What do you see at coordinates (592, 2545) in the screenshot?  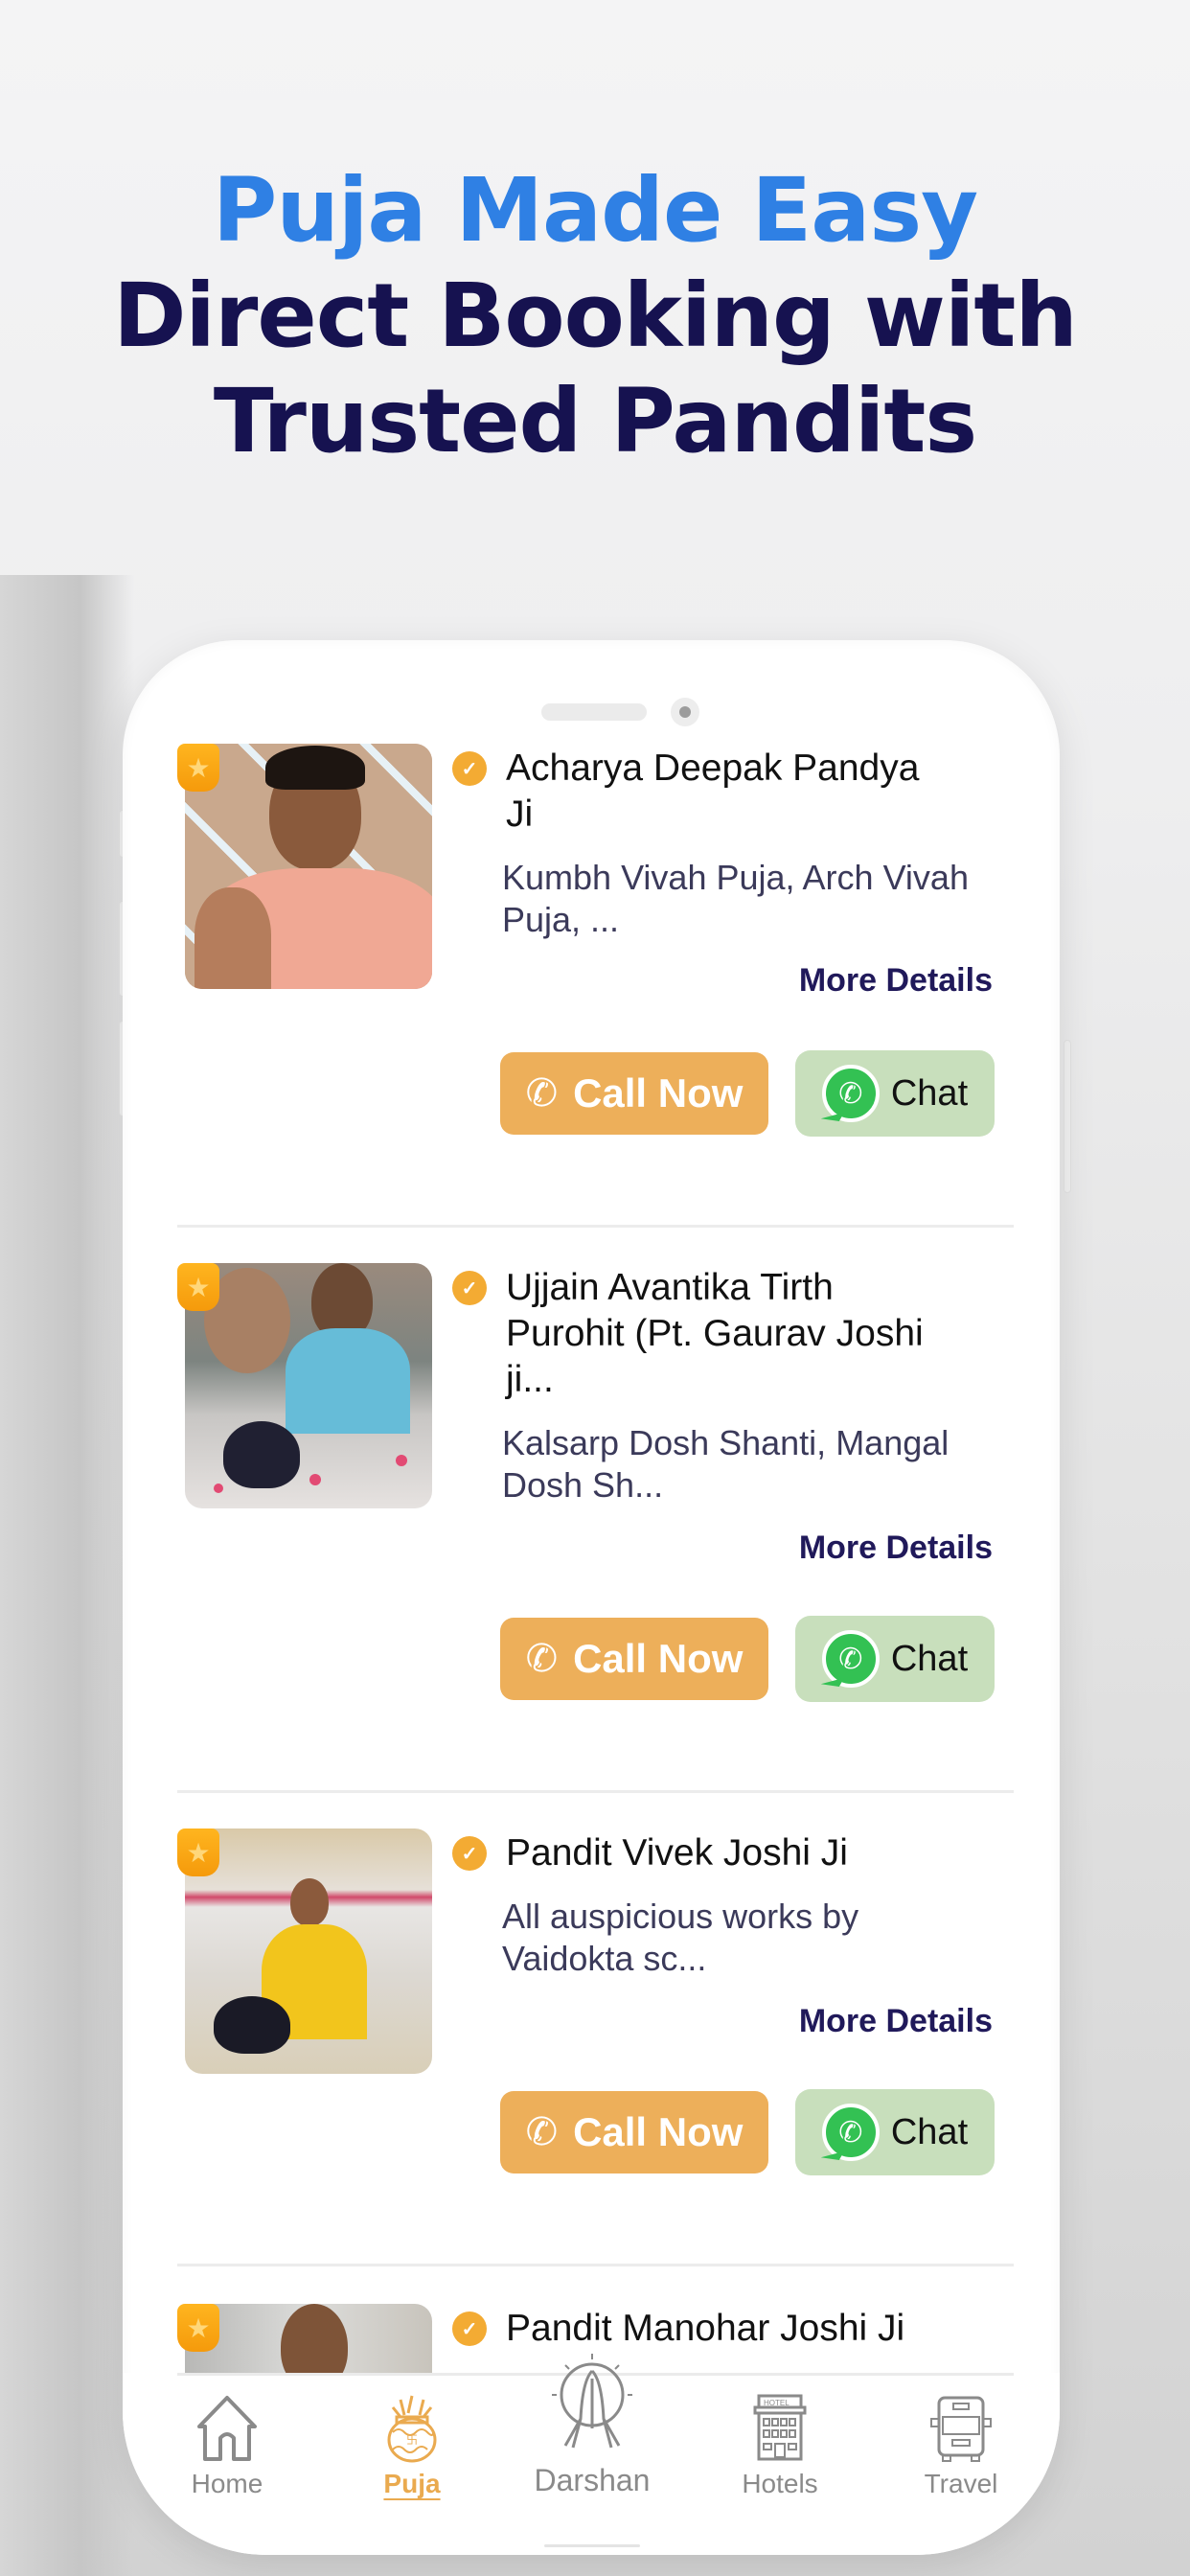 I see `home-indicator` at bounding box center [592, 2545].